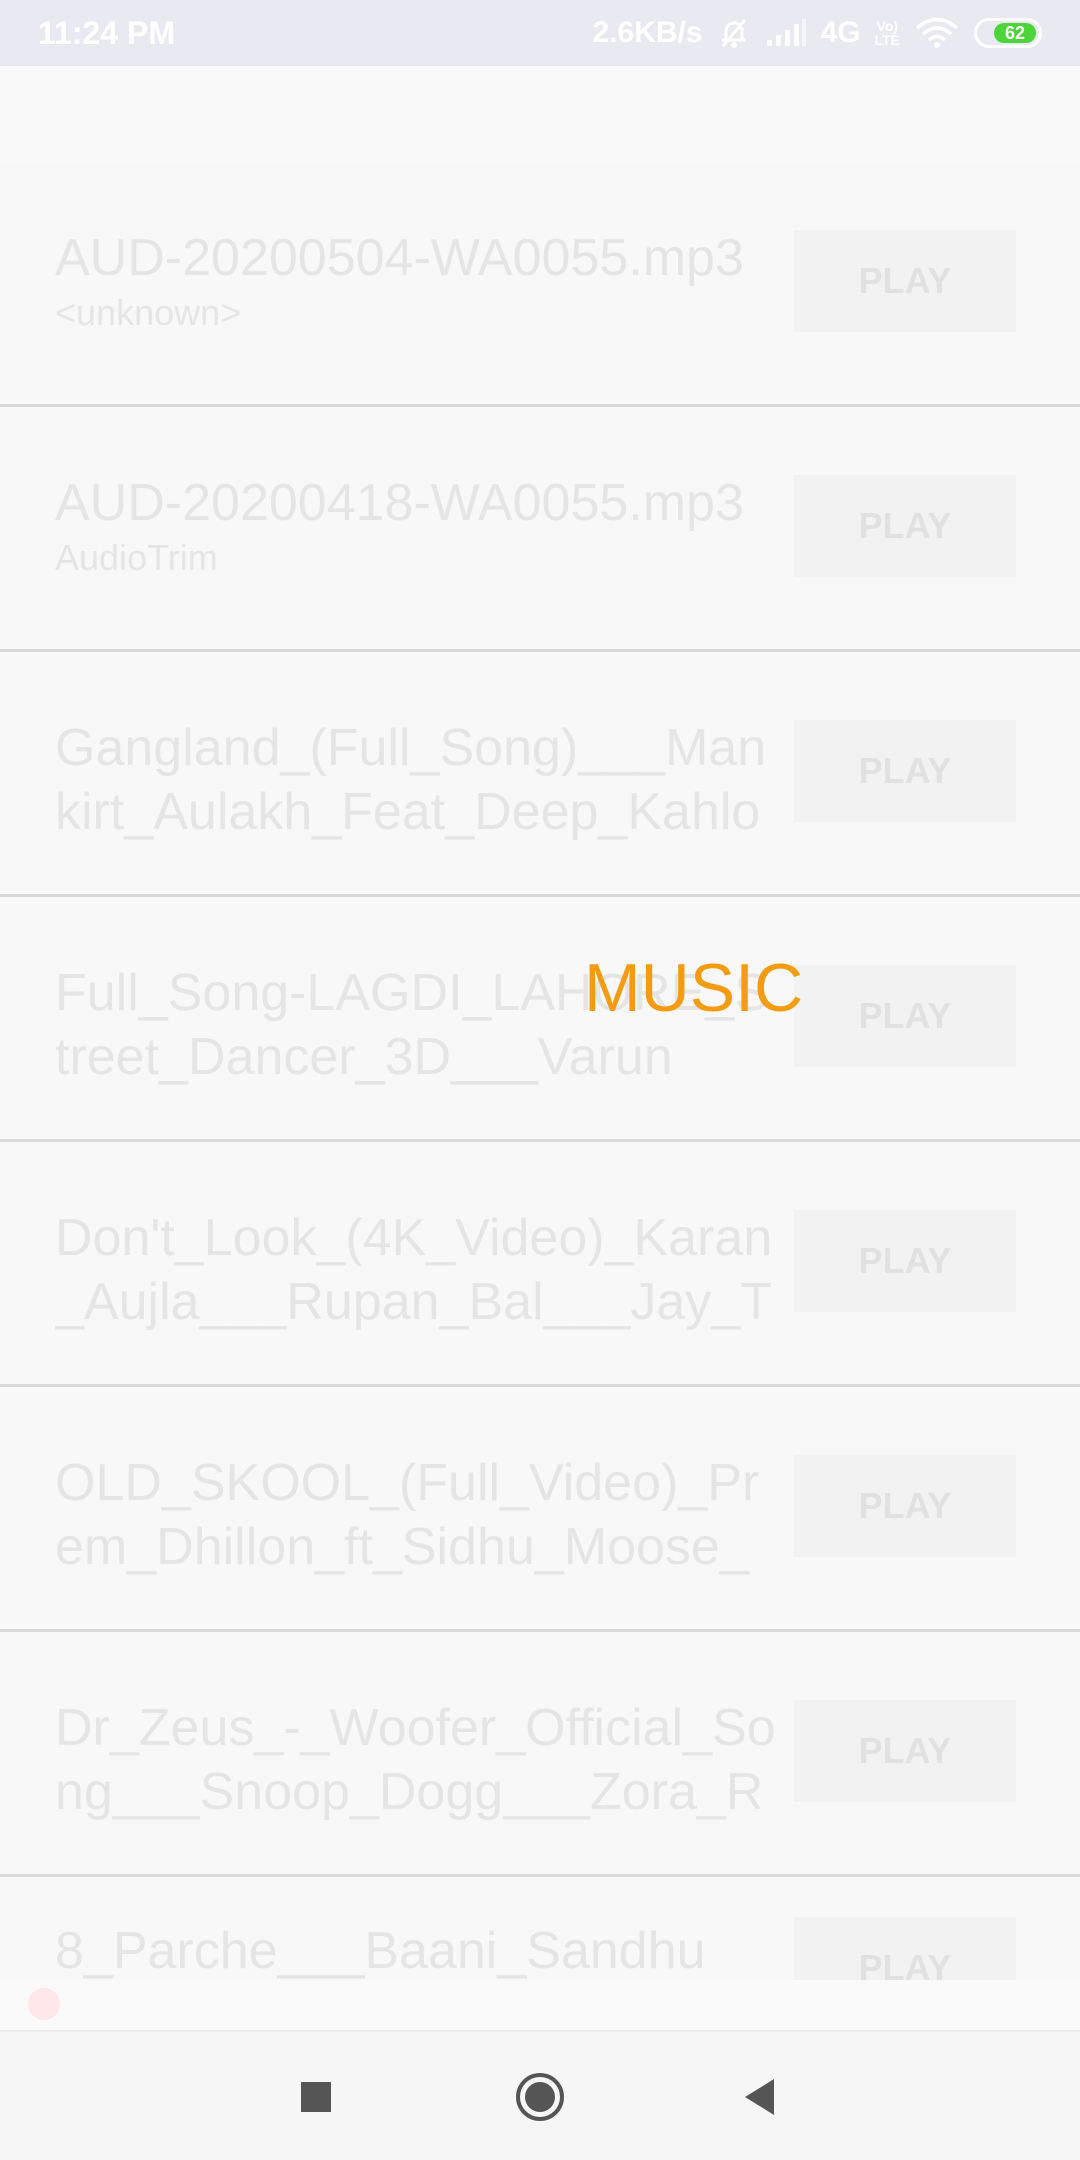 The height and width of the screenshot is (2160, 1080). Describe the element at coordinates (647, 32) in the screenshot. I see `network-speed: 2.6KB/s` at that location.